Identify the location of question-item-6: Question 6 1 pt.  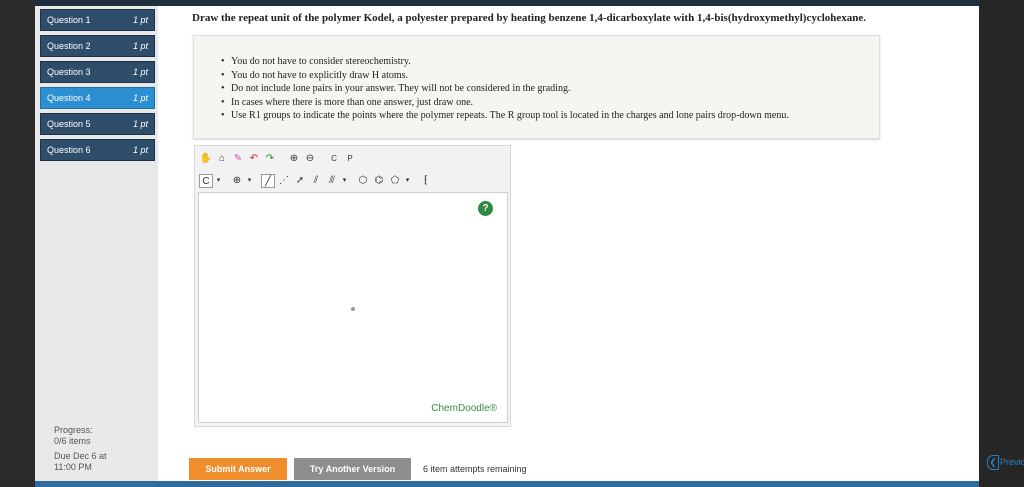
(97, 150).